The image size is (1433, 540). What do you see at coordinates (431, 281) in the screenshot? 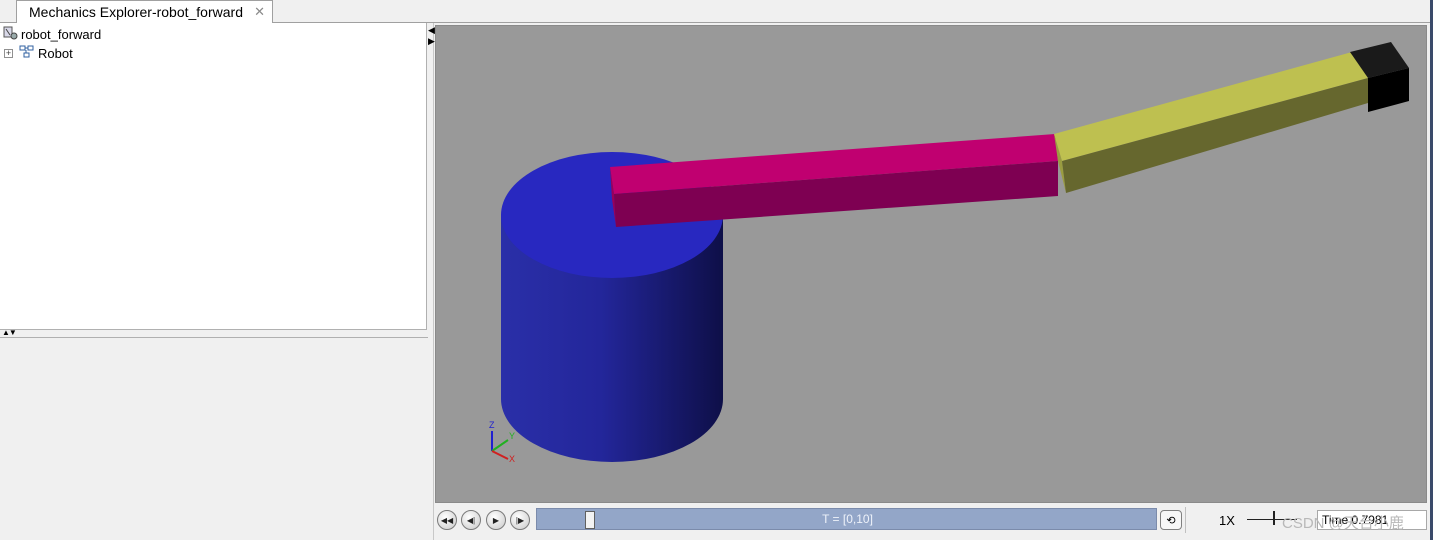
I see `panel-divider` at bounding box center [431, 281].